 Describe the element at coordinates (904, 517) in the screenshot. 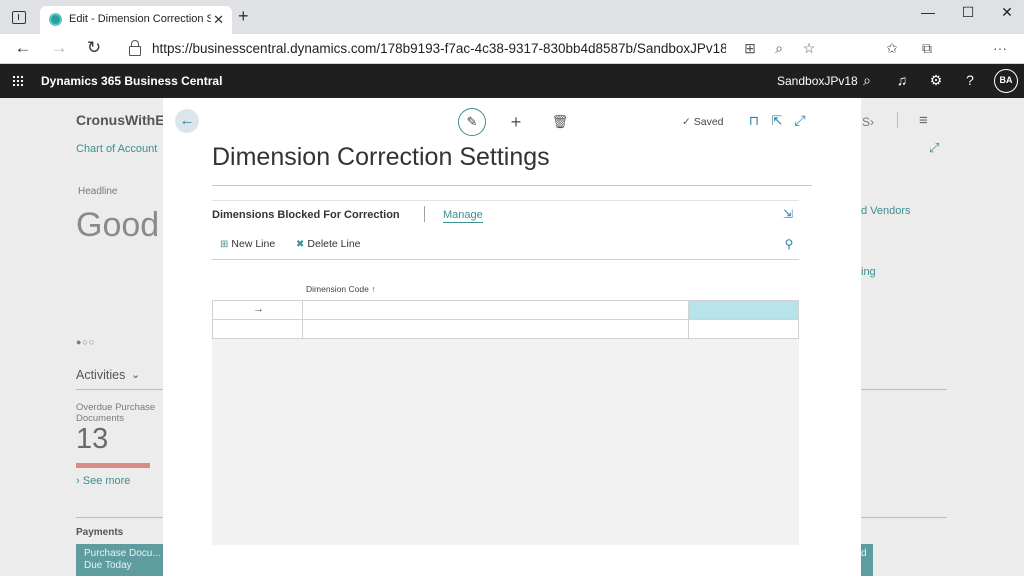

I see `bg-divider-payments-right` at that location.